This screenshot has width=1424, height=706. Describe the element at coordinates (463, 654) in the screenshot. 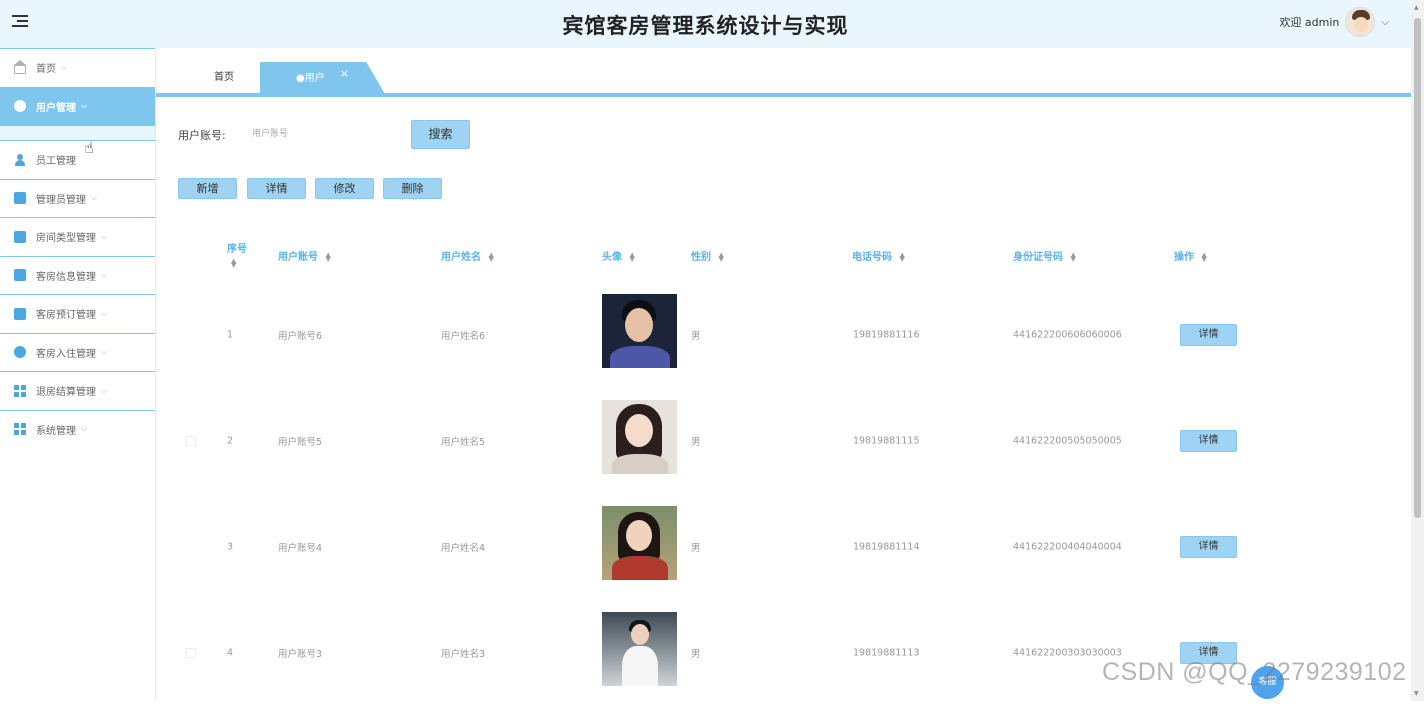

I see `cell-name: 用户姓名3` at that location.